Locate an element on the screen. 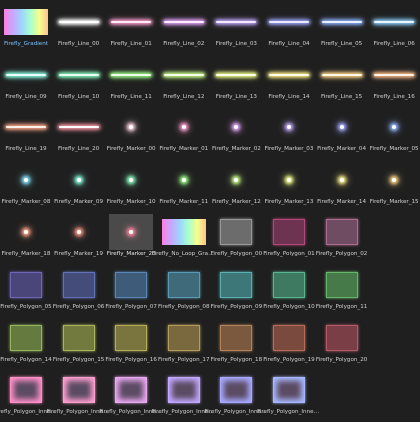 The width and height of the screenshot is (420, 422). asset-item: Firefly_Polygon_19 is located at coordinates (289, 344).